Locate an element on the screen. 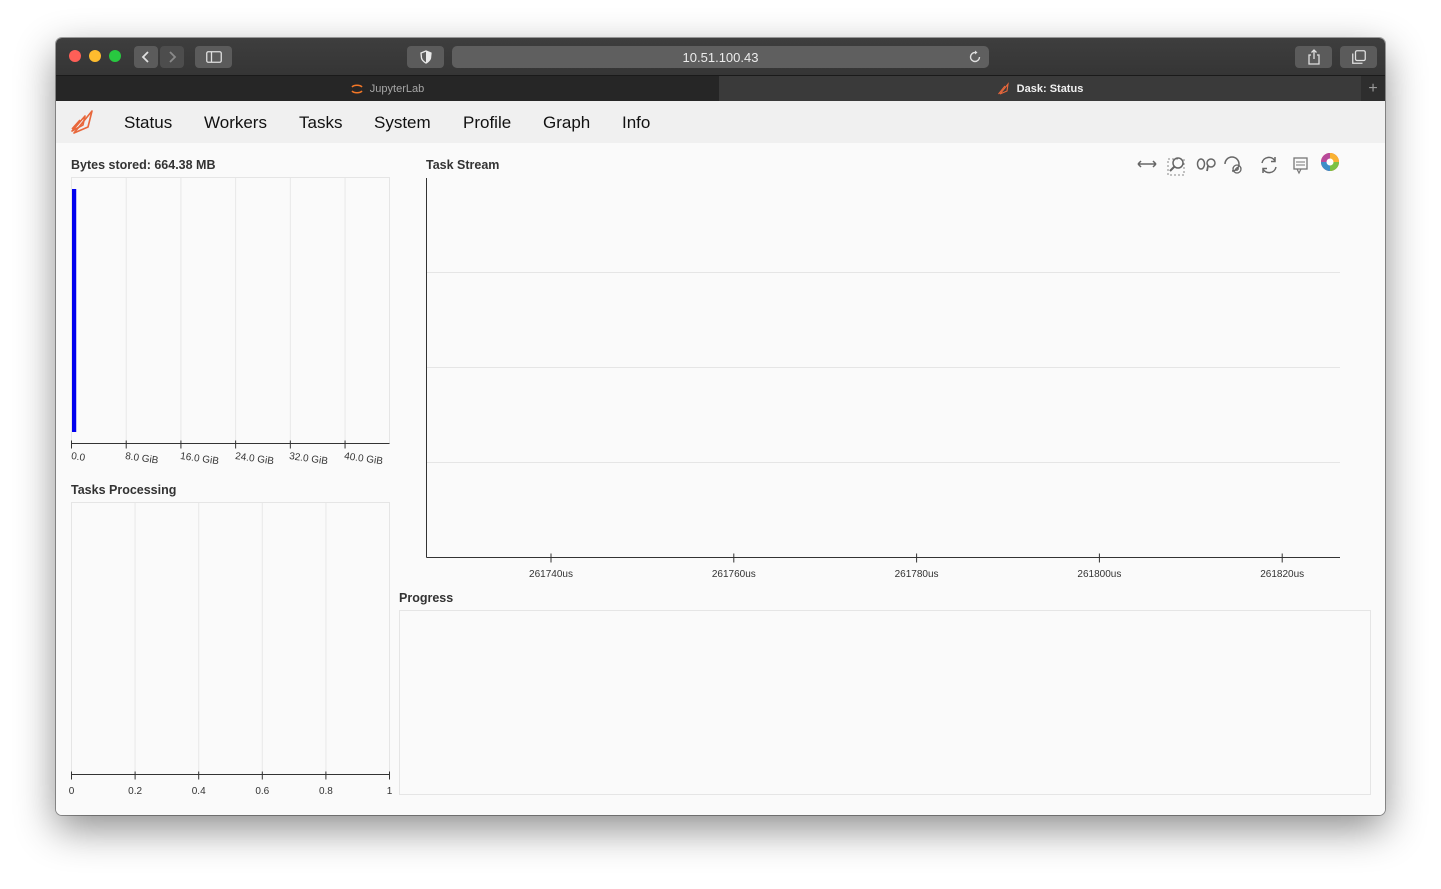 Image resolution: width=1441 pixels, height=889 pixels. x-tick-label: 0.8 is located at coordinates (325, 791).